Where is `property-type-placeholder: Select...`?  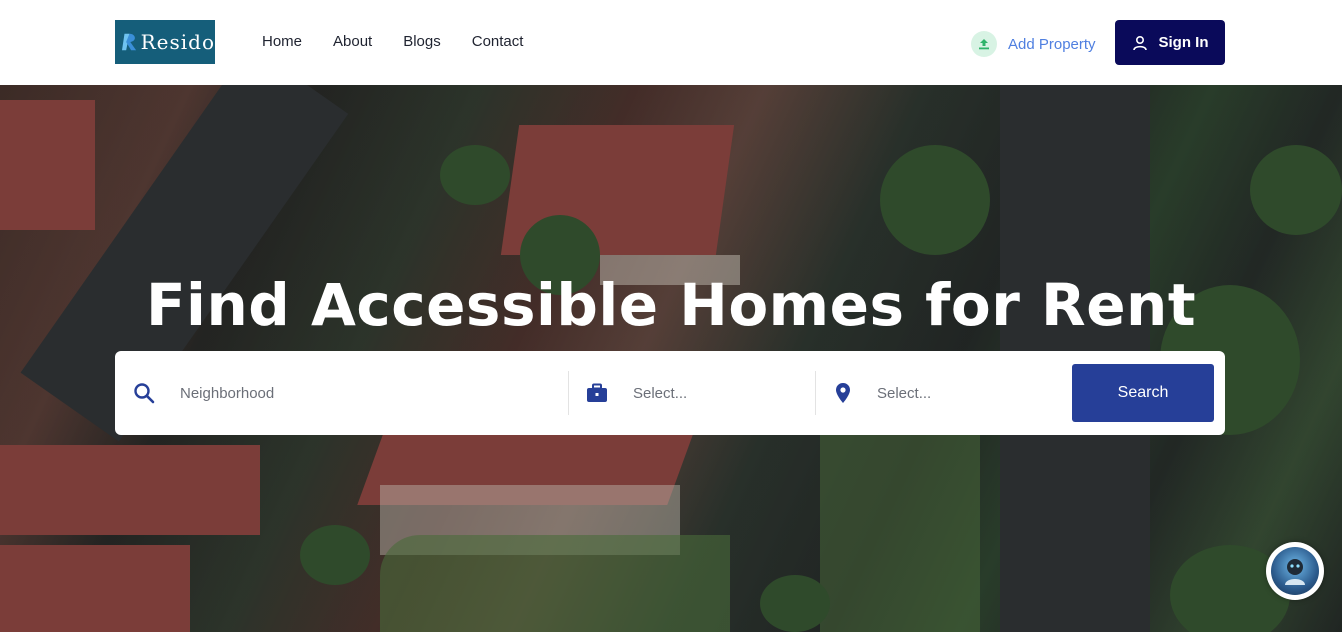 property-type-placeholder: Select... is located at coordinates (660, 393).